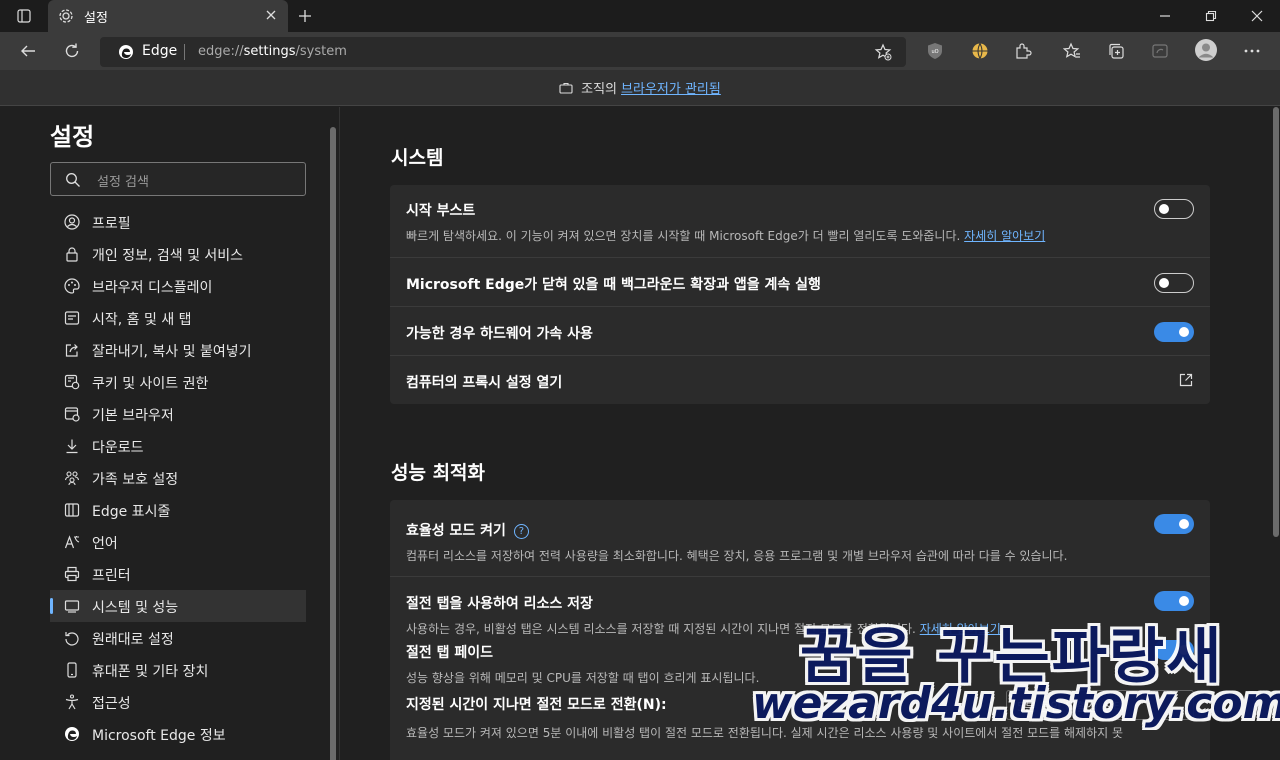  I want to click on sidebar-item-family: 가족 보호 설정, so click(178, 478).